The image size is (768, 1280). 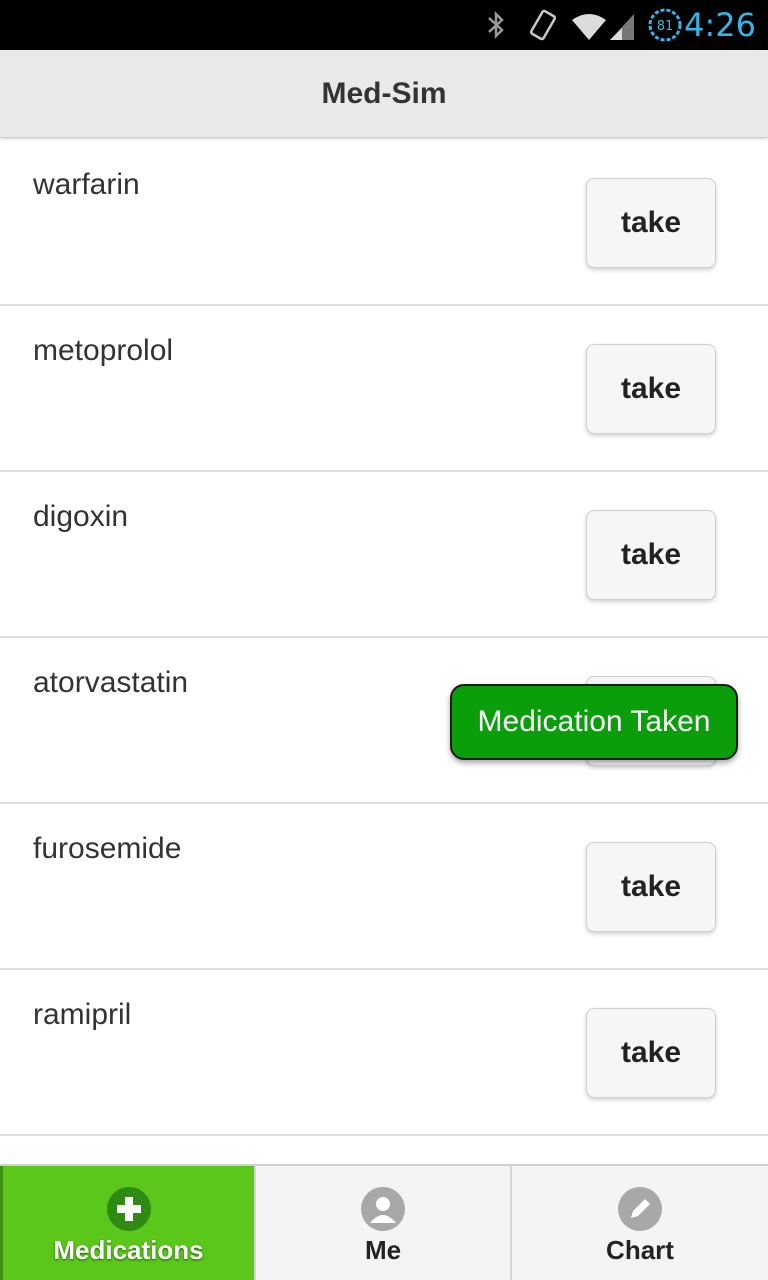 I want to click on vibrate-icon, so click(x=543, y=25).